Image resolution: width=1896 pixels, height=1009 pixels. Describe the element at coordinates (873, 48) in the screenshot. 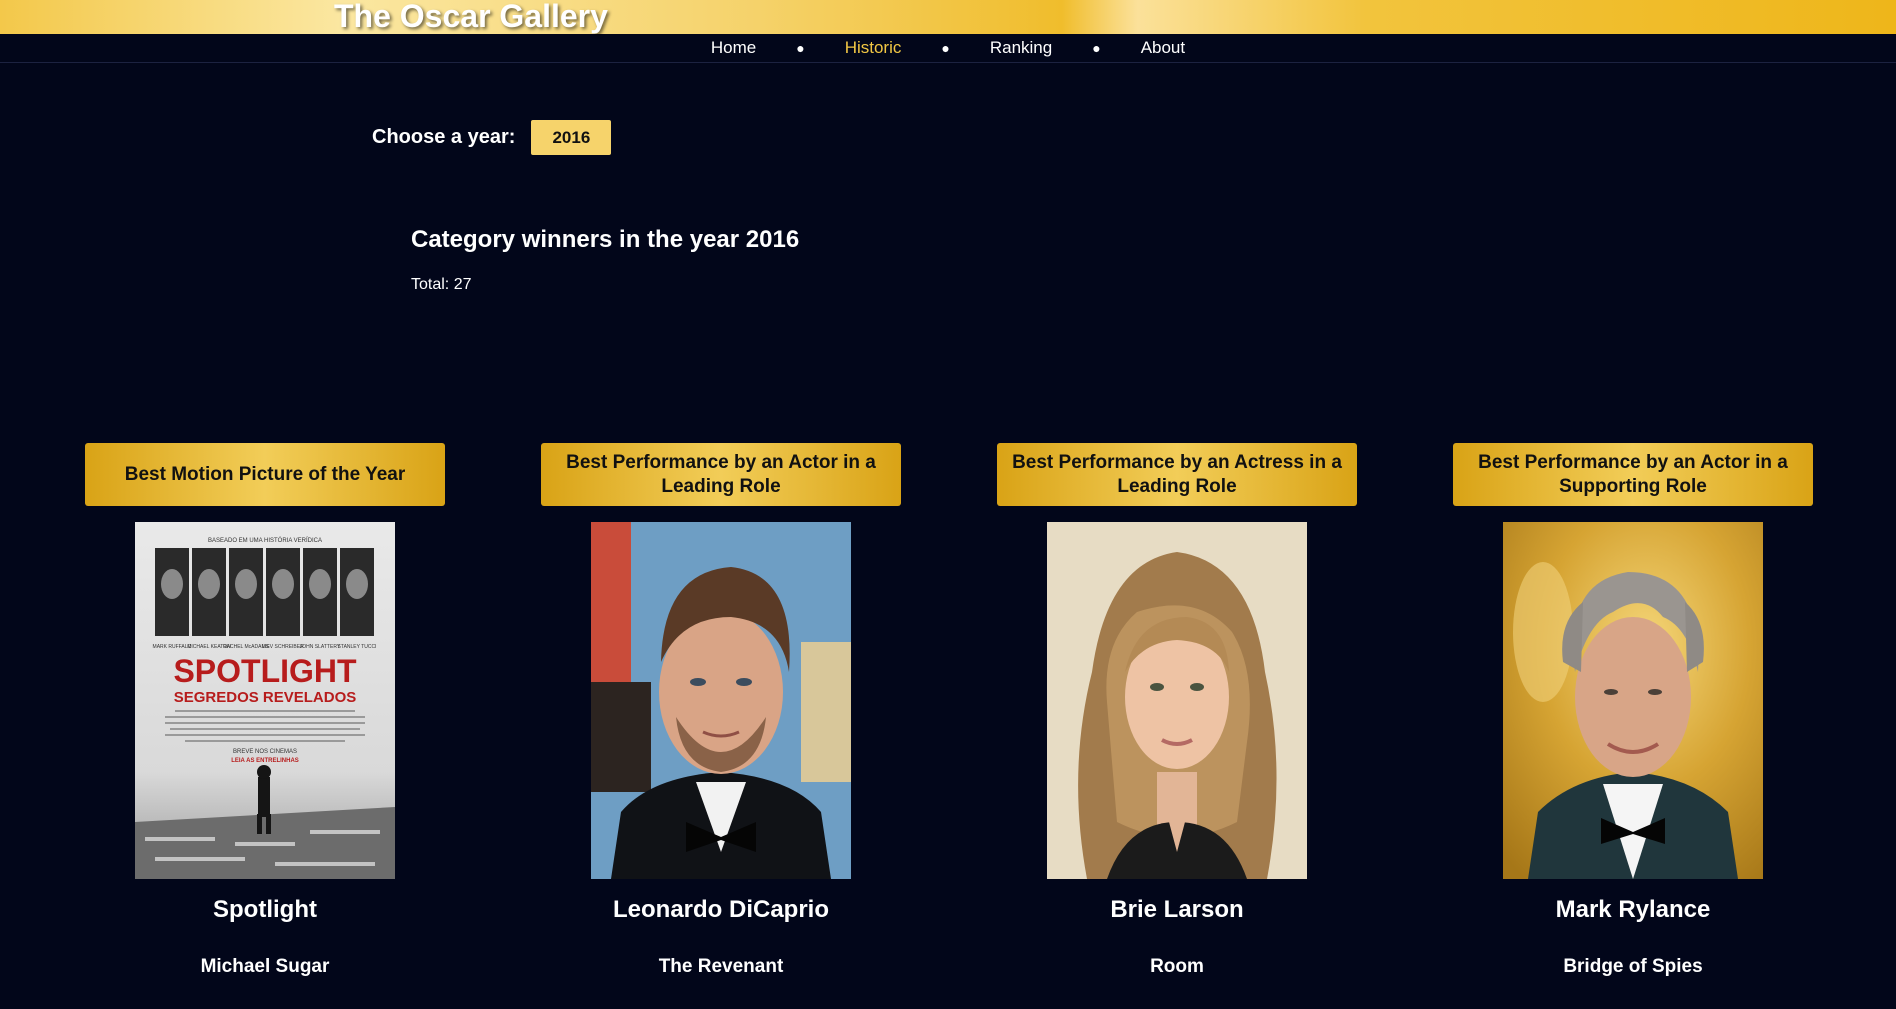

I see `nav-historic: Historic` at that location.